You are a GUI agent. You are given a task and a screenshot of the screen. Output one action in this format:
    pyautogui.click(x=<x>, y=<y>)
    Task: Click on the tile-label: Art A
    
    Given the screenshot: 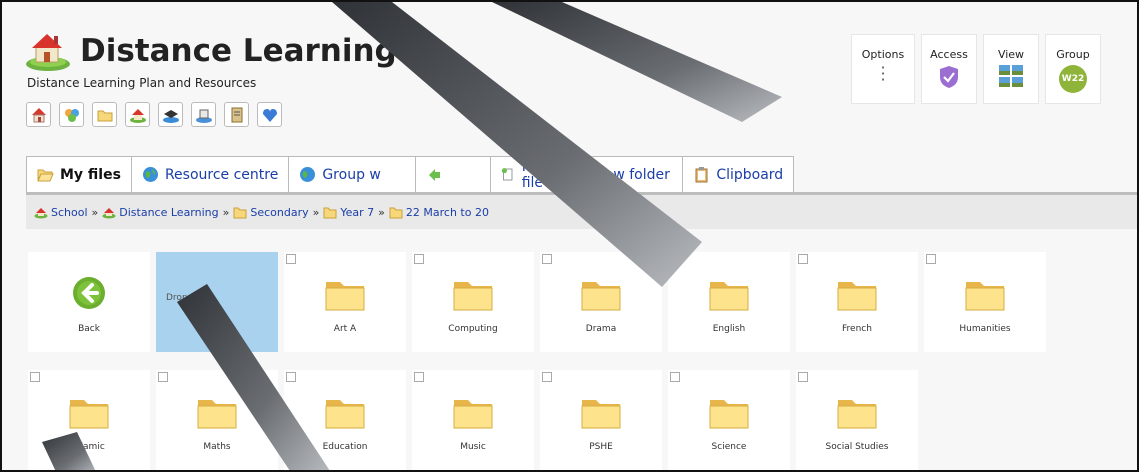 What is the action you would take?
    pyautogui.click(x=345, y=329)
    